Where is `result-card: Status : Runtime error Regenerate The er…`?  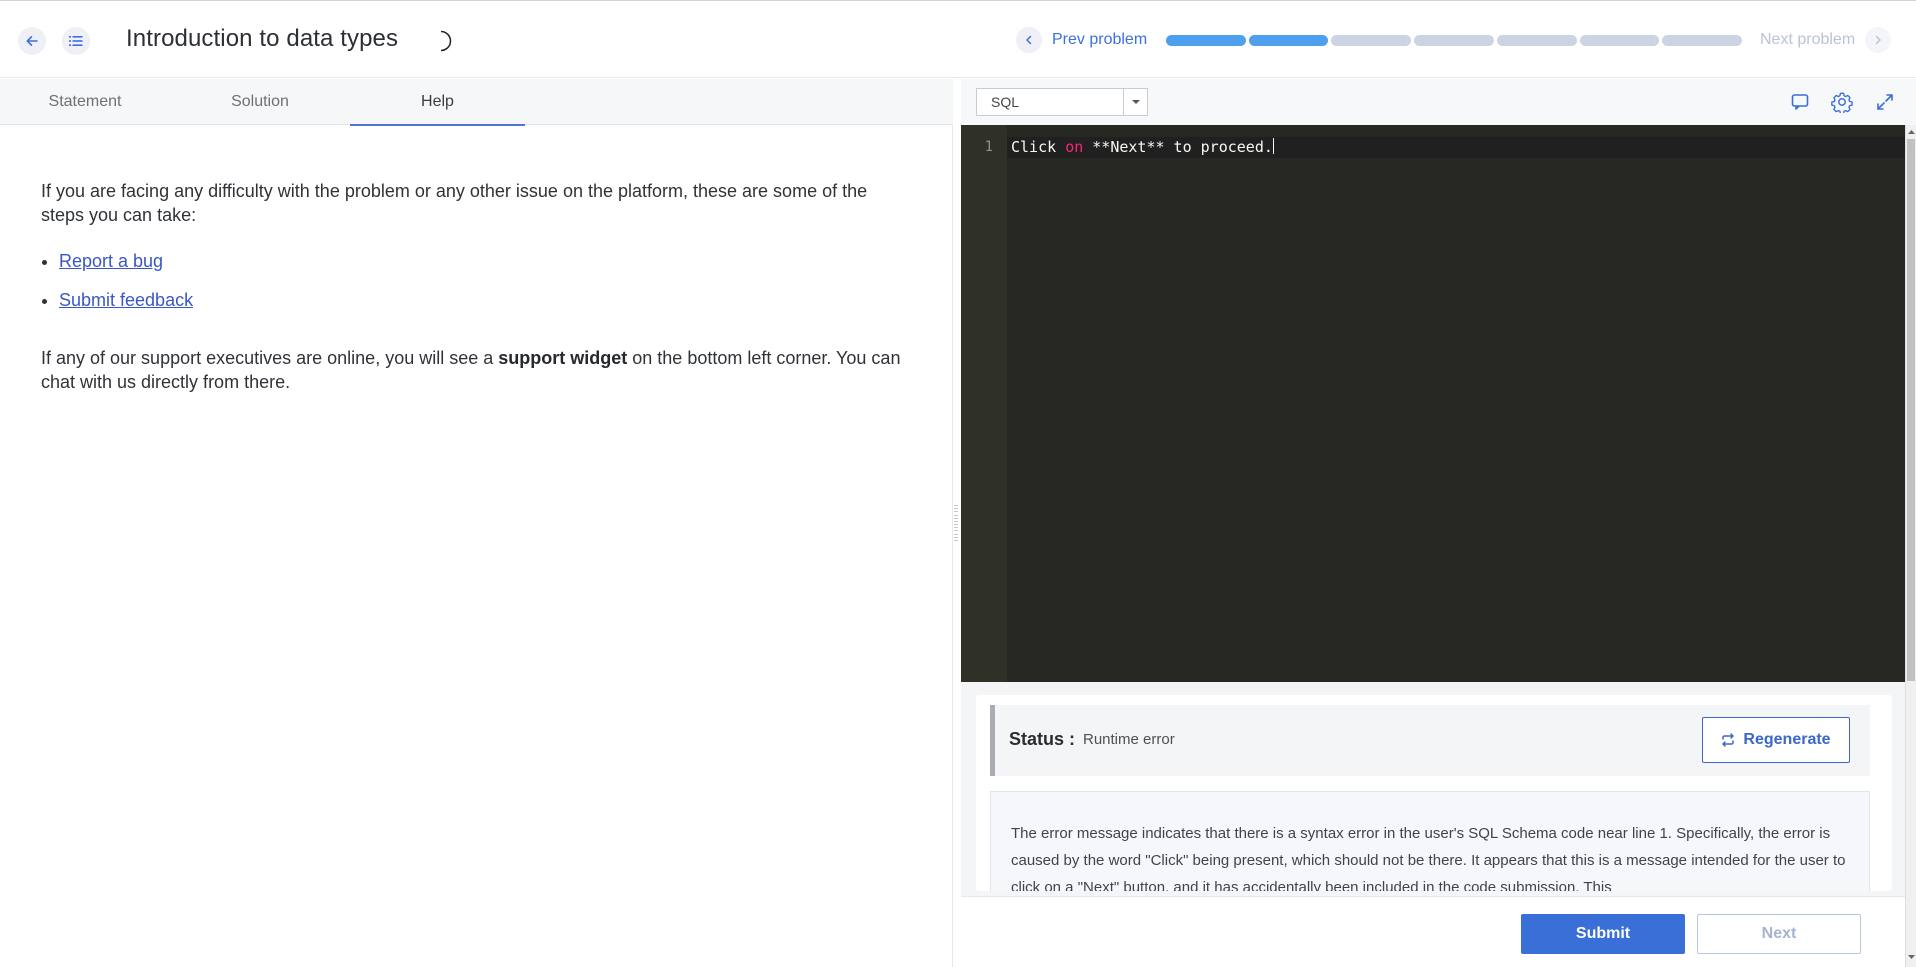 result-card: Status : Runtime error Regenerate The er… is located at coordinates (1434, 793).